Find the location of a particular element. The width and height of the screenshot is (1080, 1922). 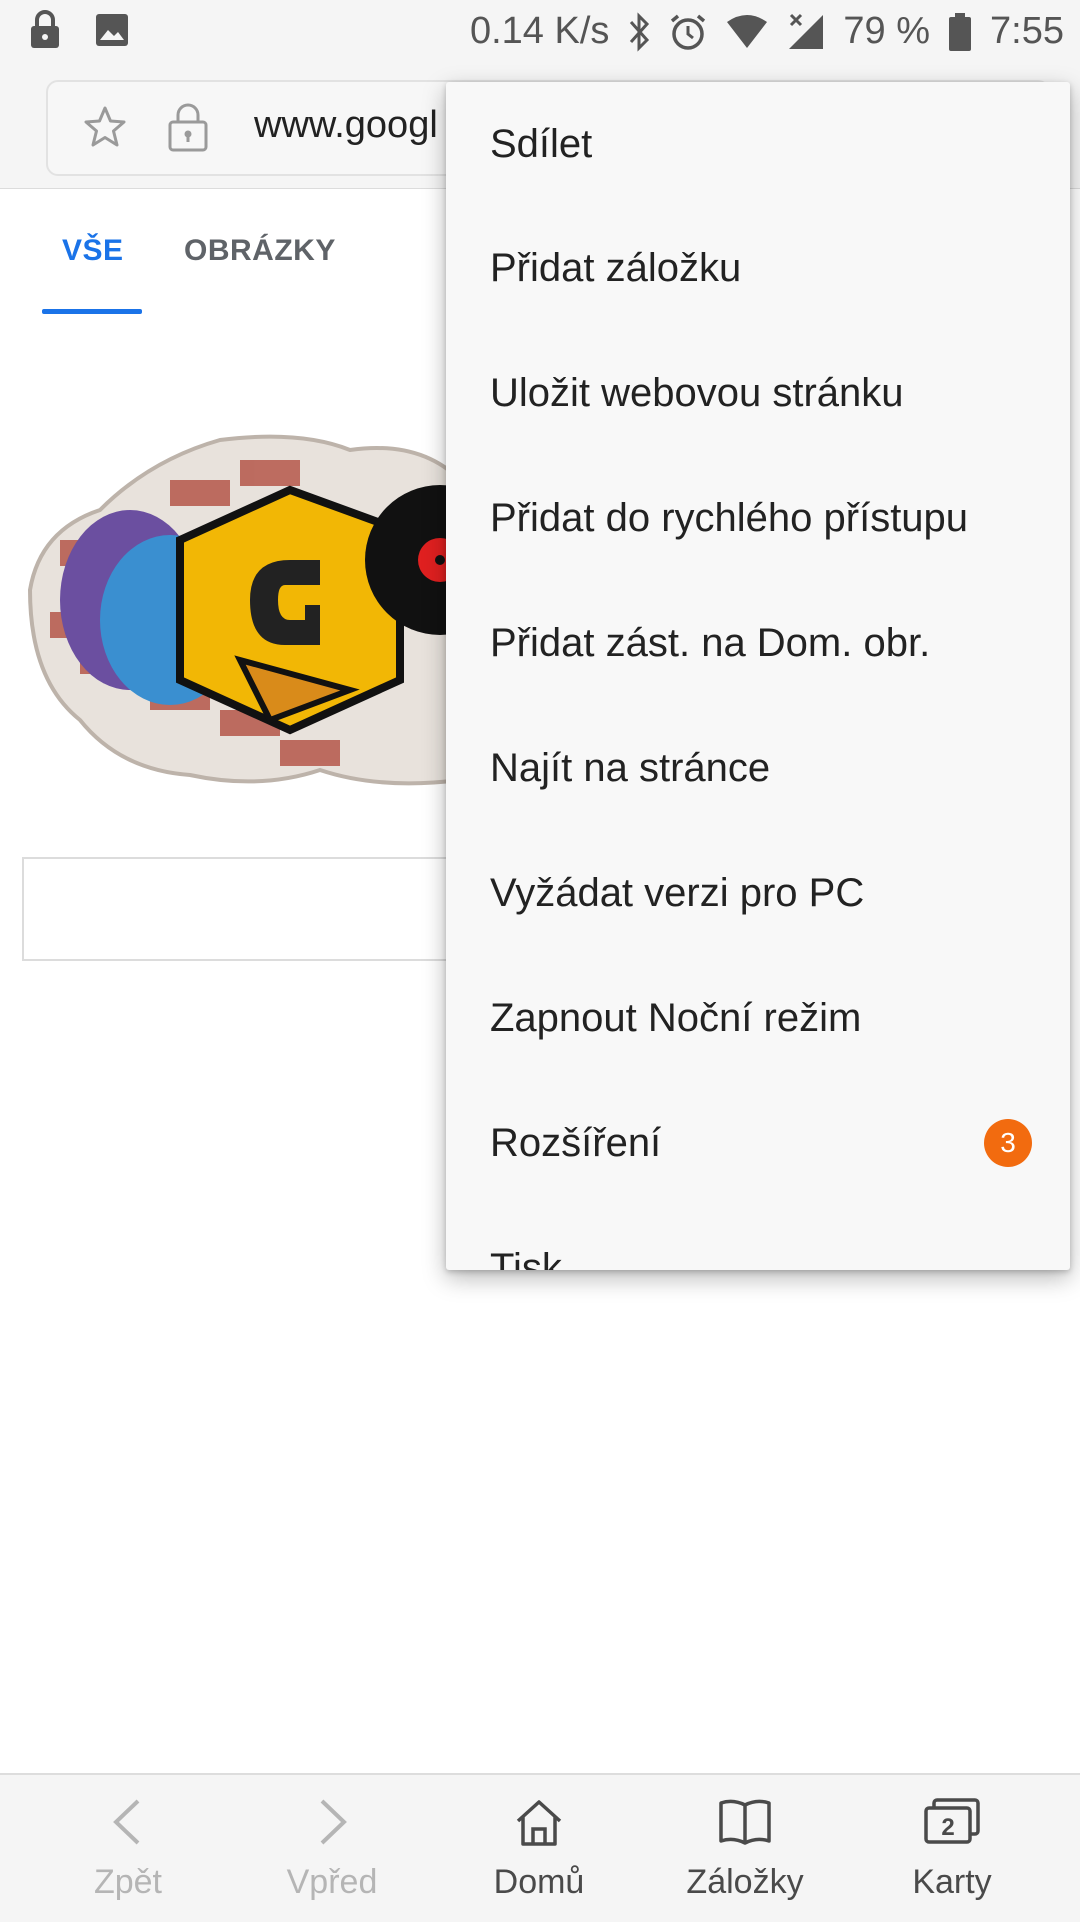

active-tab-indicator is located at coordinates (92, 311).